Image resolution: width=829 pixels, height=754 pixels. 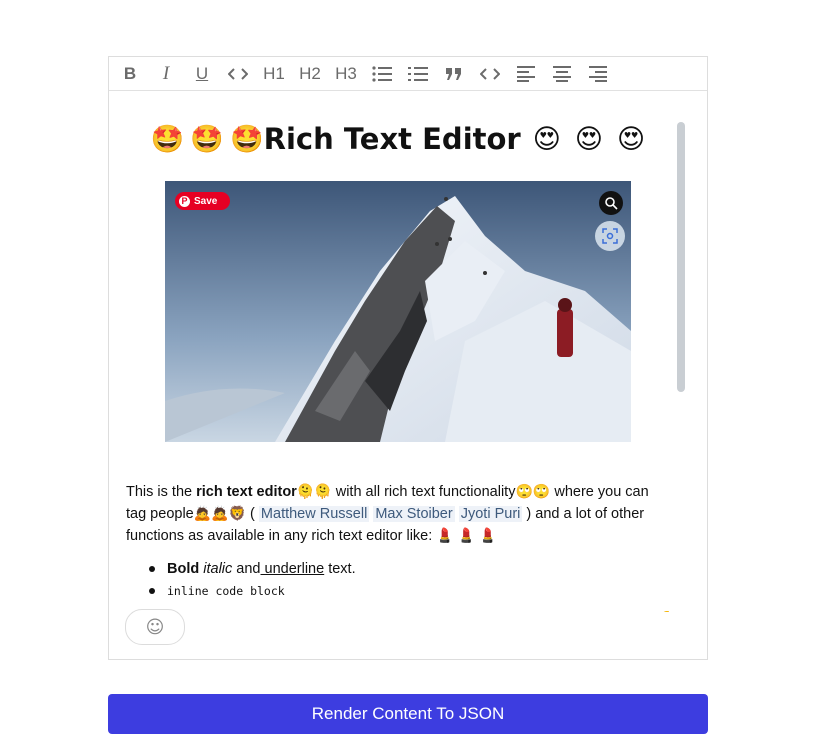 I want to click on editor-scrollbar, so click(x=681, y=257).